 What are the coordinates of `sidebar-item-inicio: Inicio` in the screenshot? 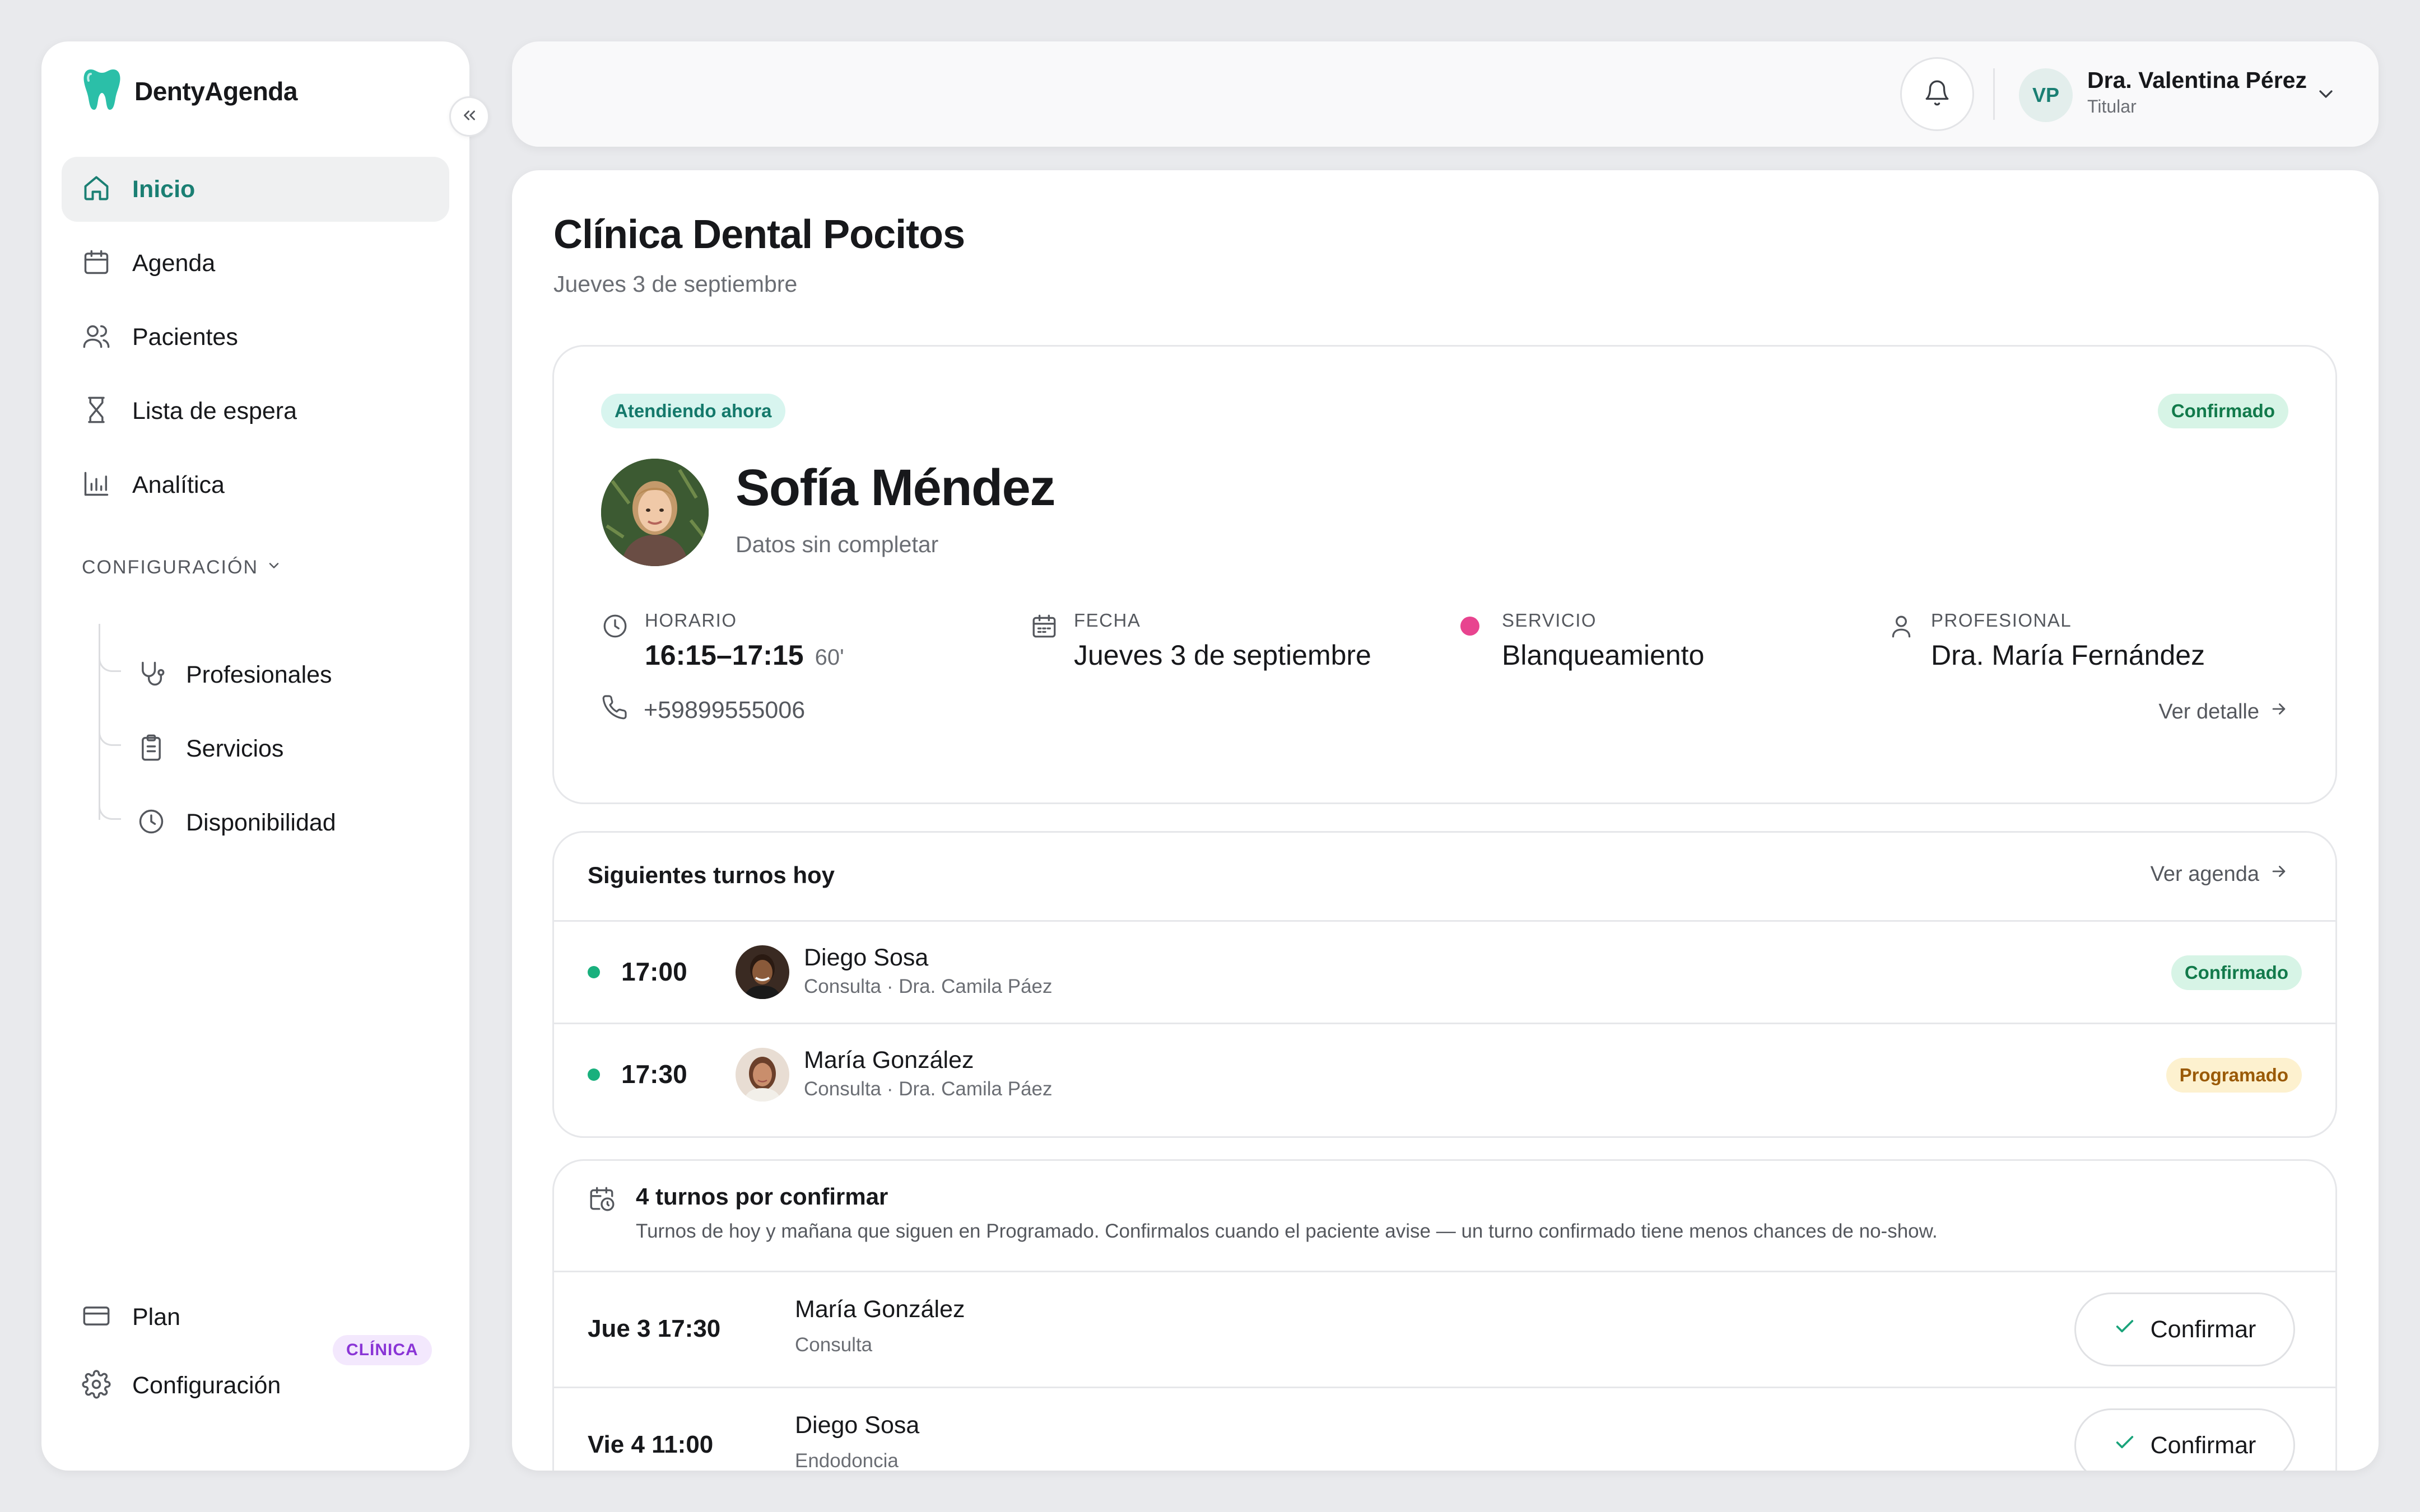 It's located at (256, 190).